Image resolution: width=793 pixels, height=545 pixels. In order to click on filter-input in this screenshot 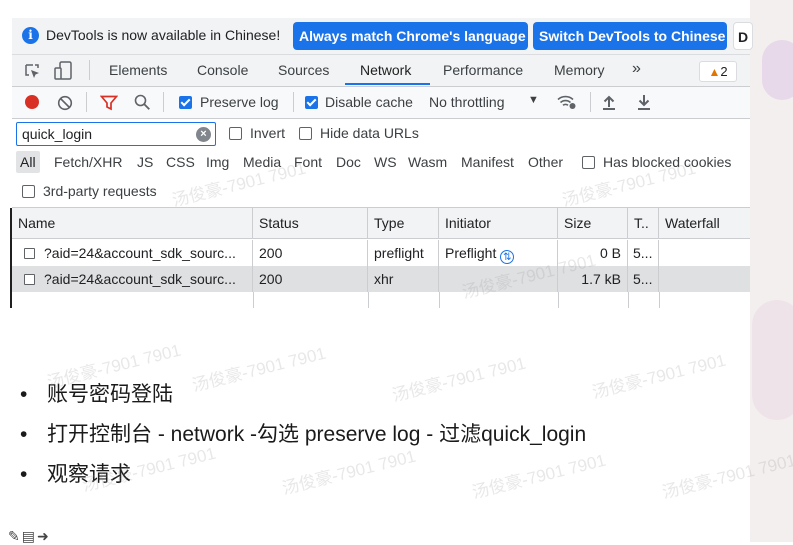, I will do `click(116, 134)`.